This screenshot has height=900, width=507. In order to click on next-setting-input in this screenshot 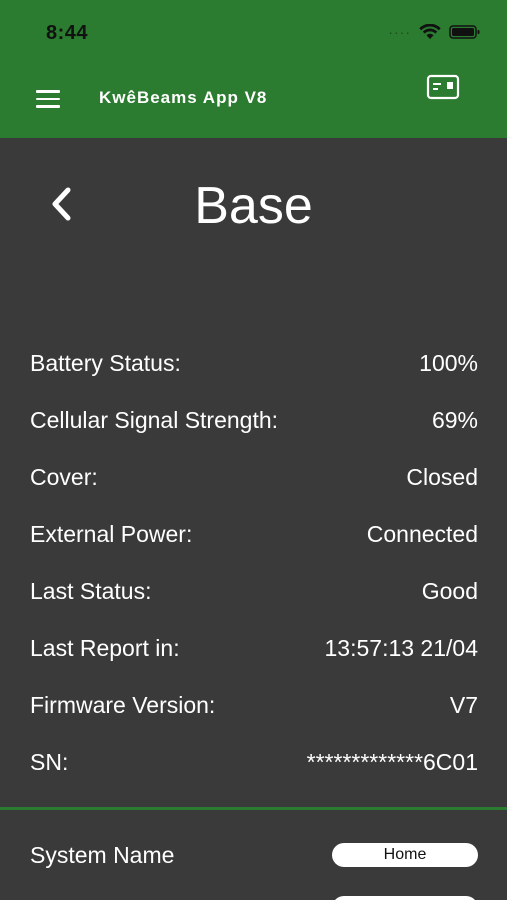, I will do `click(405, 898)`.